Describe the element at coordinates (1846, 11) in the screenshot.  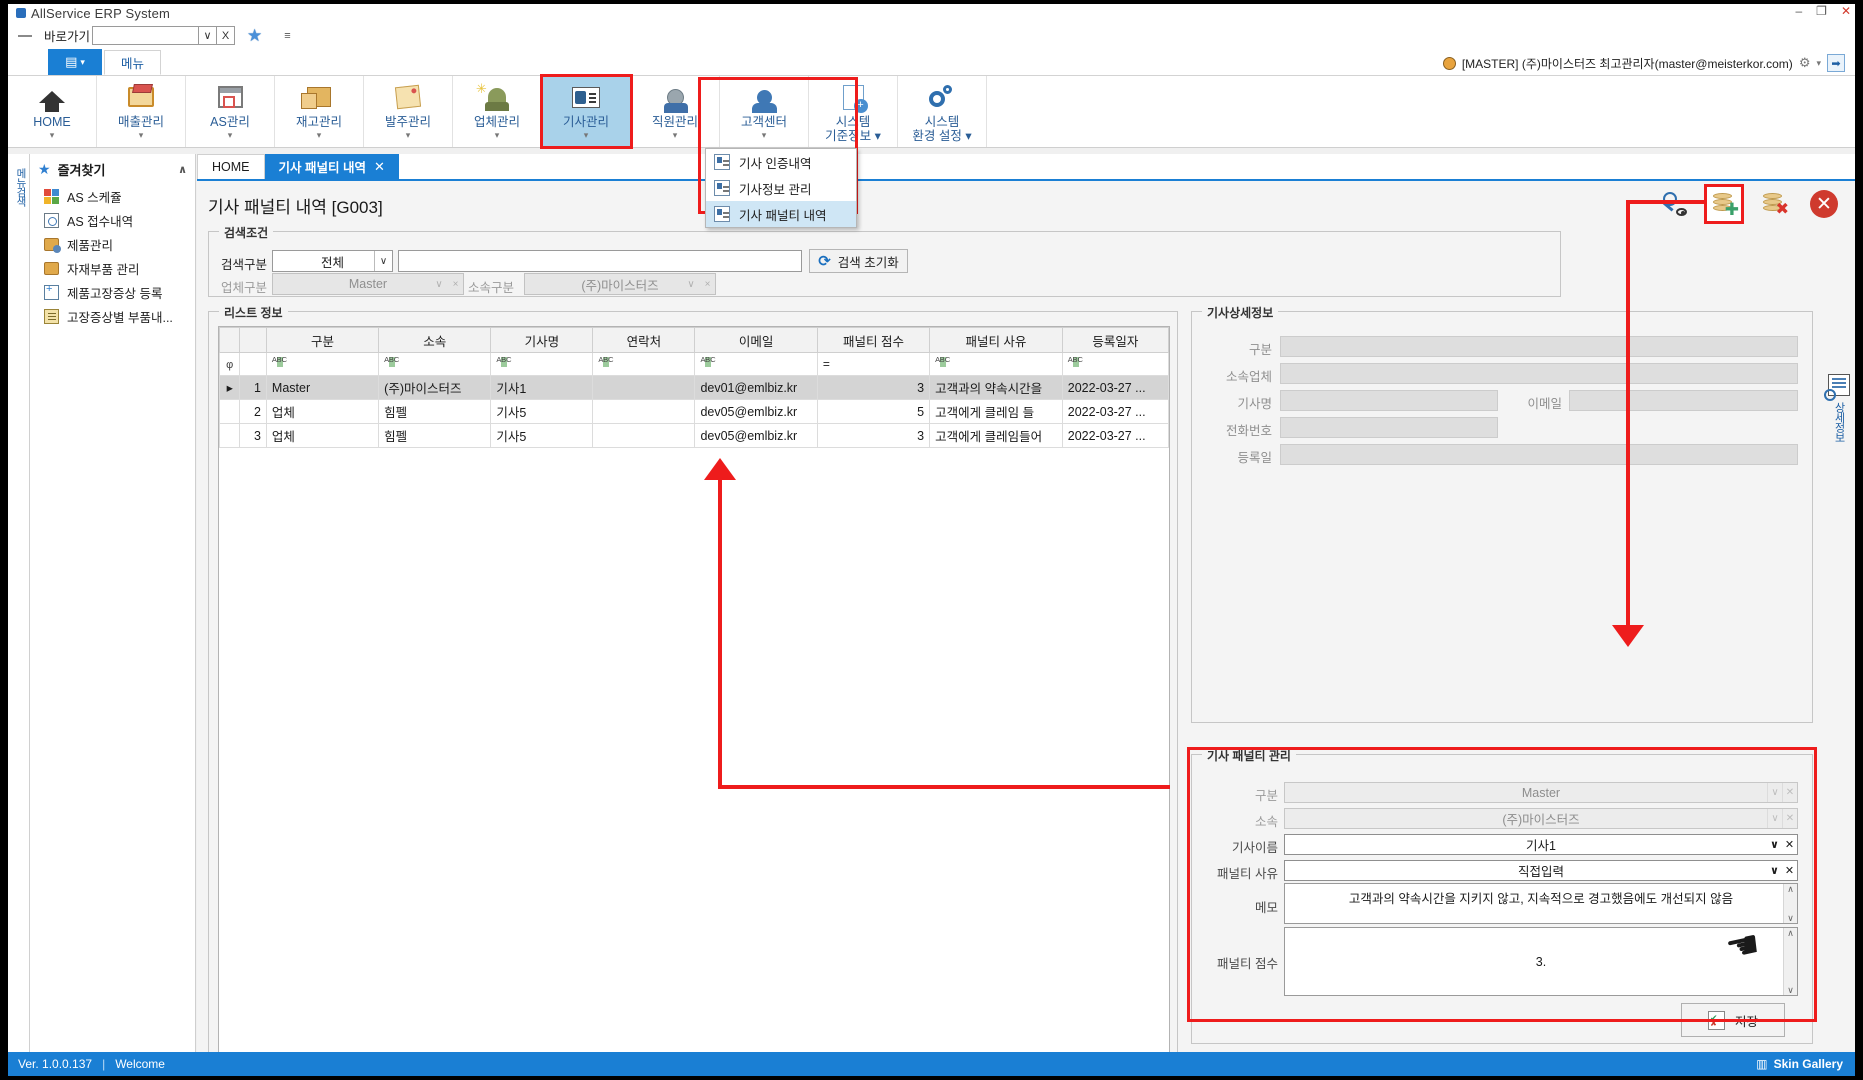
I see `close-button: ✕` at that location.